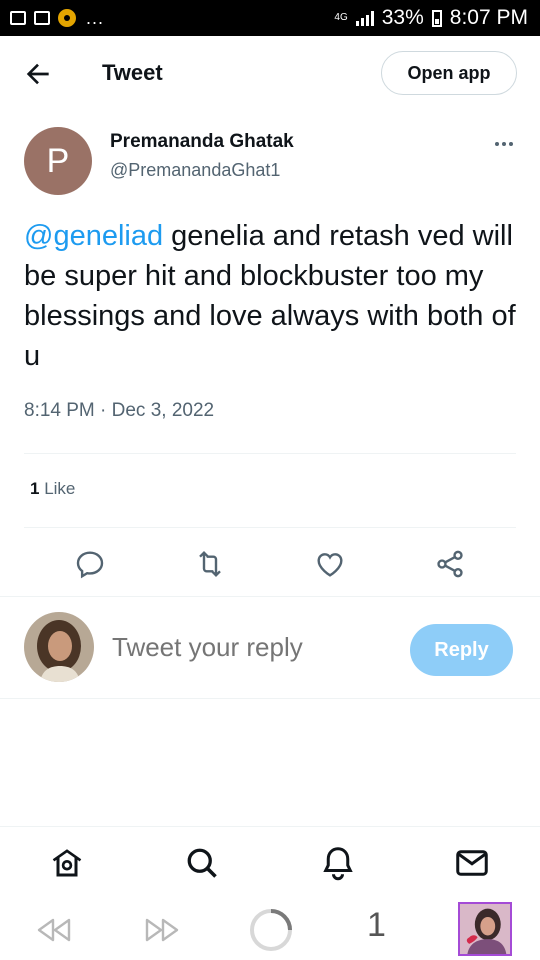  Describe the element at coordinates (202, 863) in the screenshot. I see `search-icon` at that location.